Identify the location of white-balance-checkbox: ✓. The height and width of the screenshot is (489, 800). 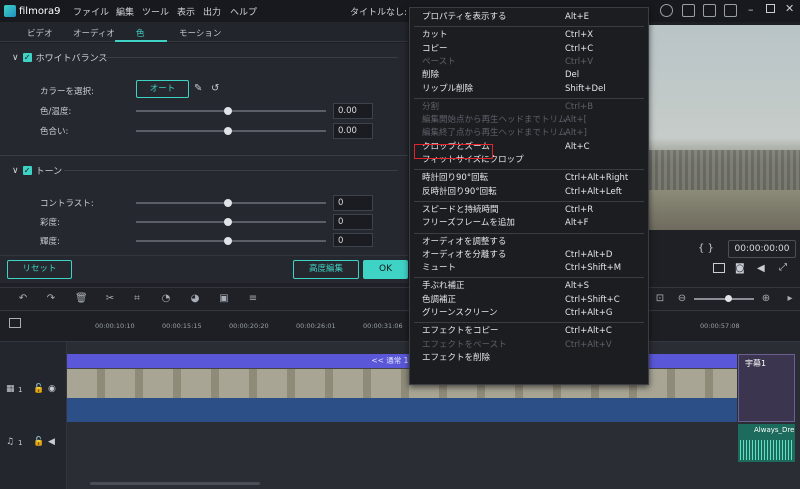
(27, 57).